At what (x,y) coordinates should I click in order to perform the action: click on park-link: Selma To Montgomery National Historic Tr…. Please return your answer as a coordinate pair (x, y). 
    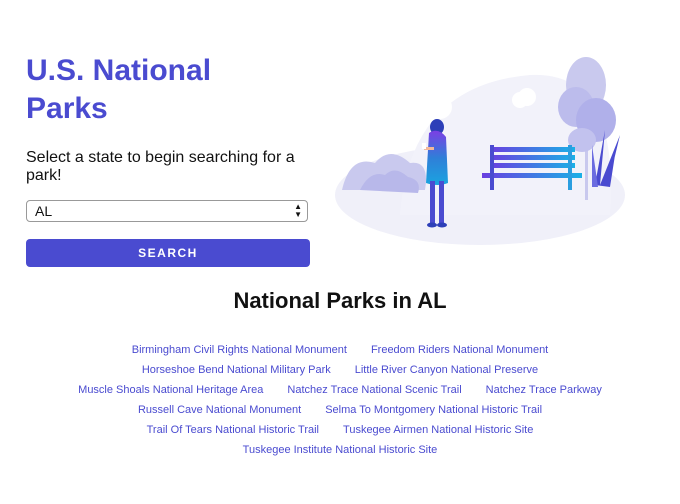
    Looking at the image, I should click on (433, 410).